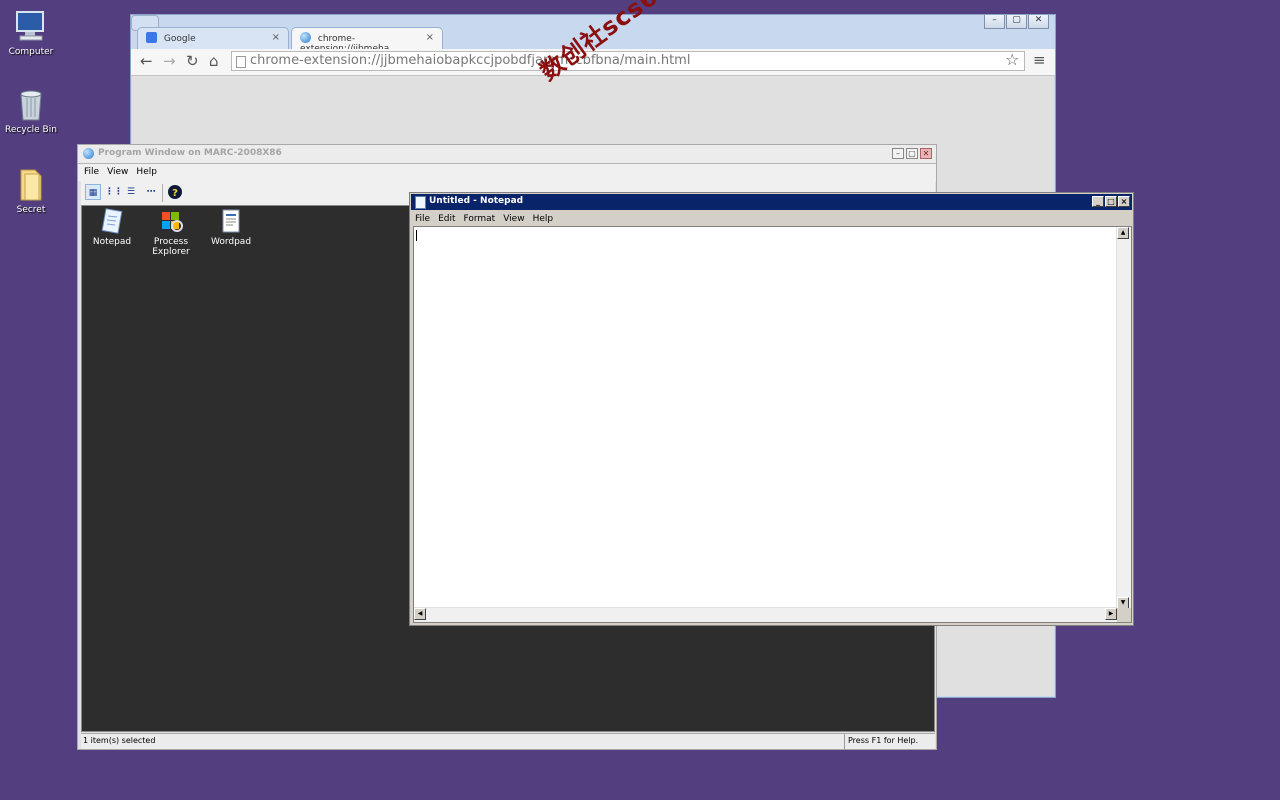 The width and height of the screenshot is (1280, 800). What do you see at coordinates (1124, 201) in the screenshot?
I see `close-button: ×` at bounding box center [1124, 201].